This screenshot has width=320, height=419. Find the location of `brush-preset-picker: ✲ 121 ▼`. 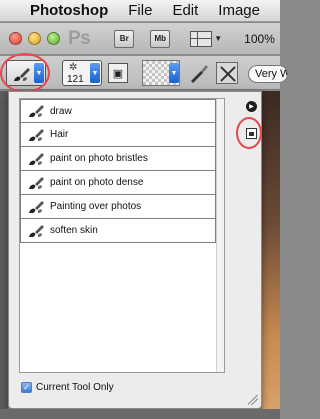

brush-preset-picker: ✲ 121 ▼ is located at coordinates (82, 73).